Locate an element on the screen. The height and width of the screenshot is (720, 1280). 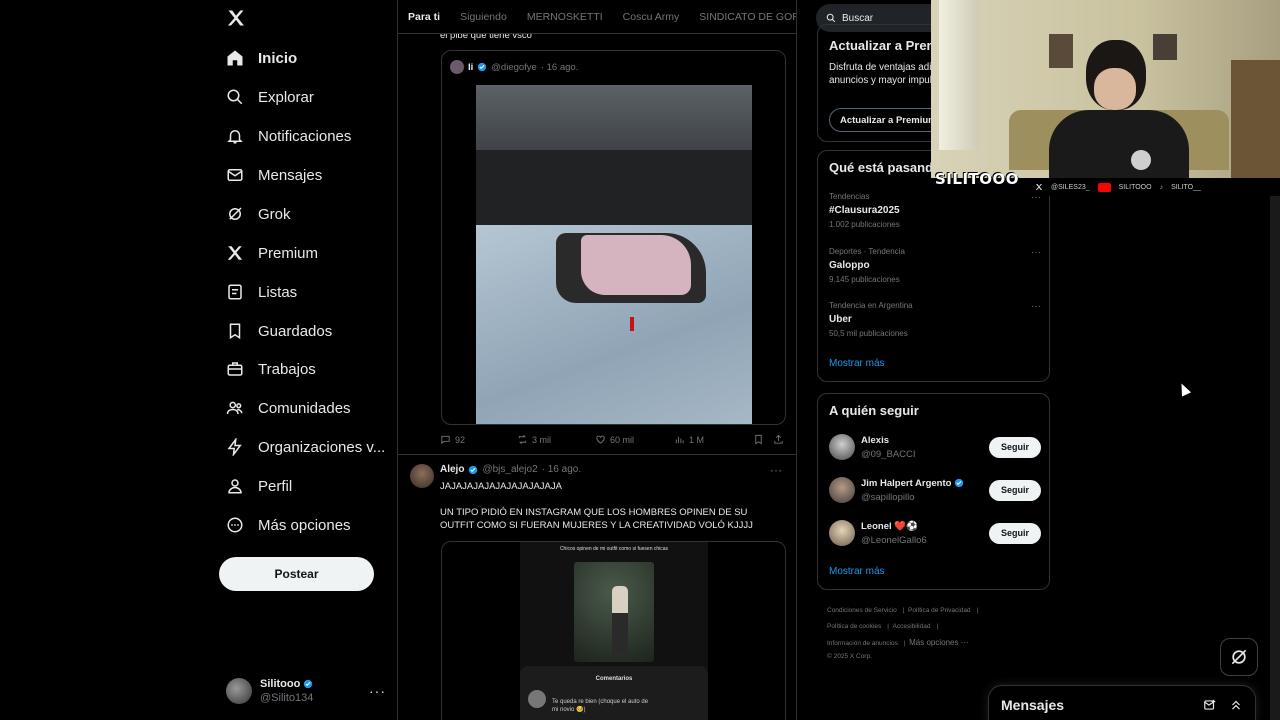
nav-notifications: Notificaciones is located at coordinates (288, 136).